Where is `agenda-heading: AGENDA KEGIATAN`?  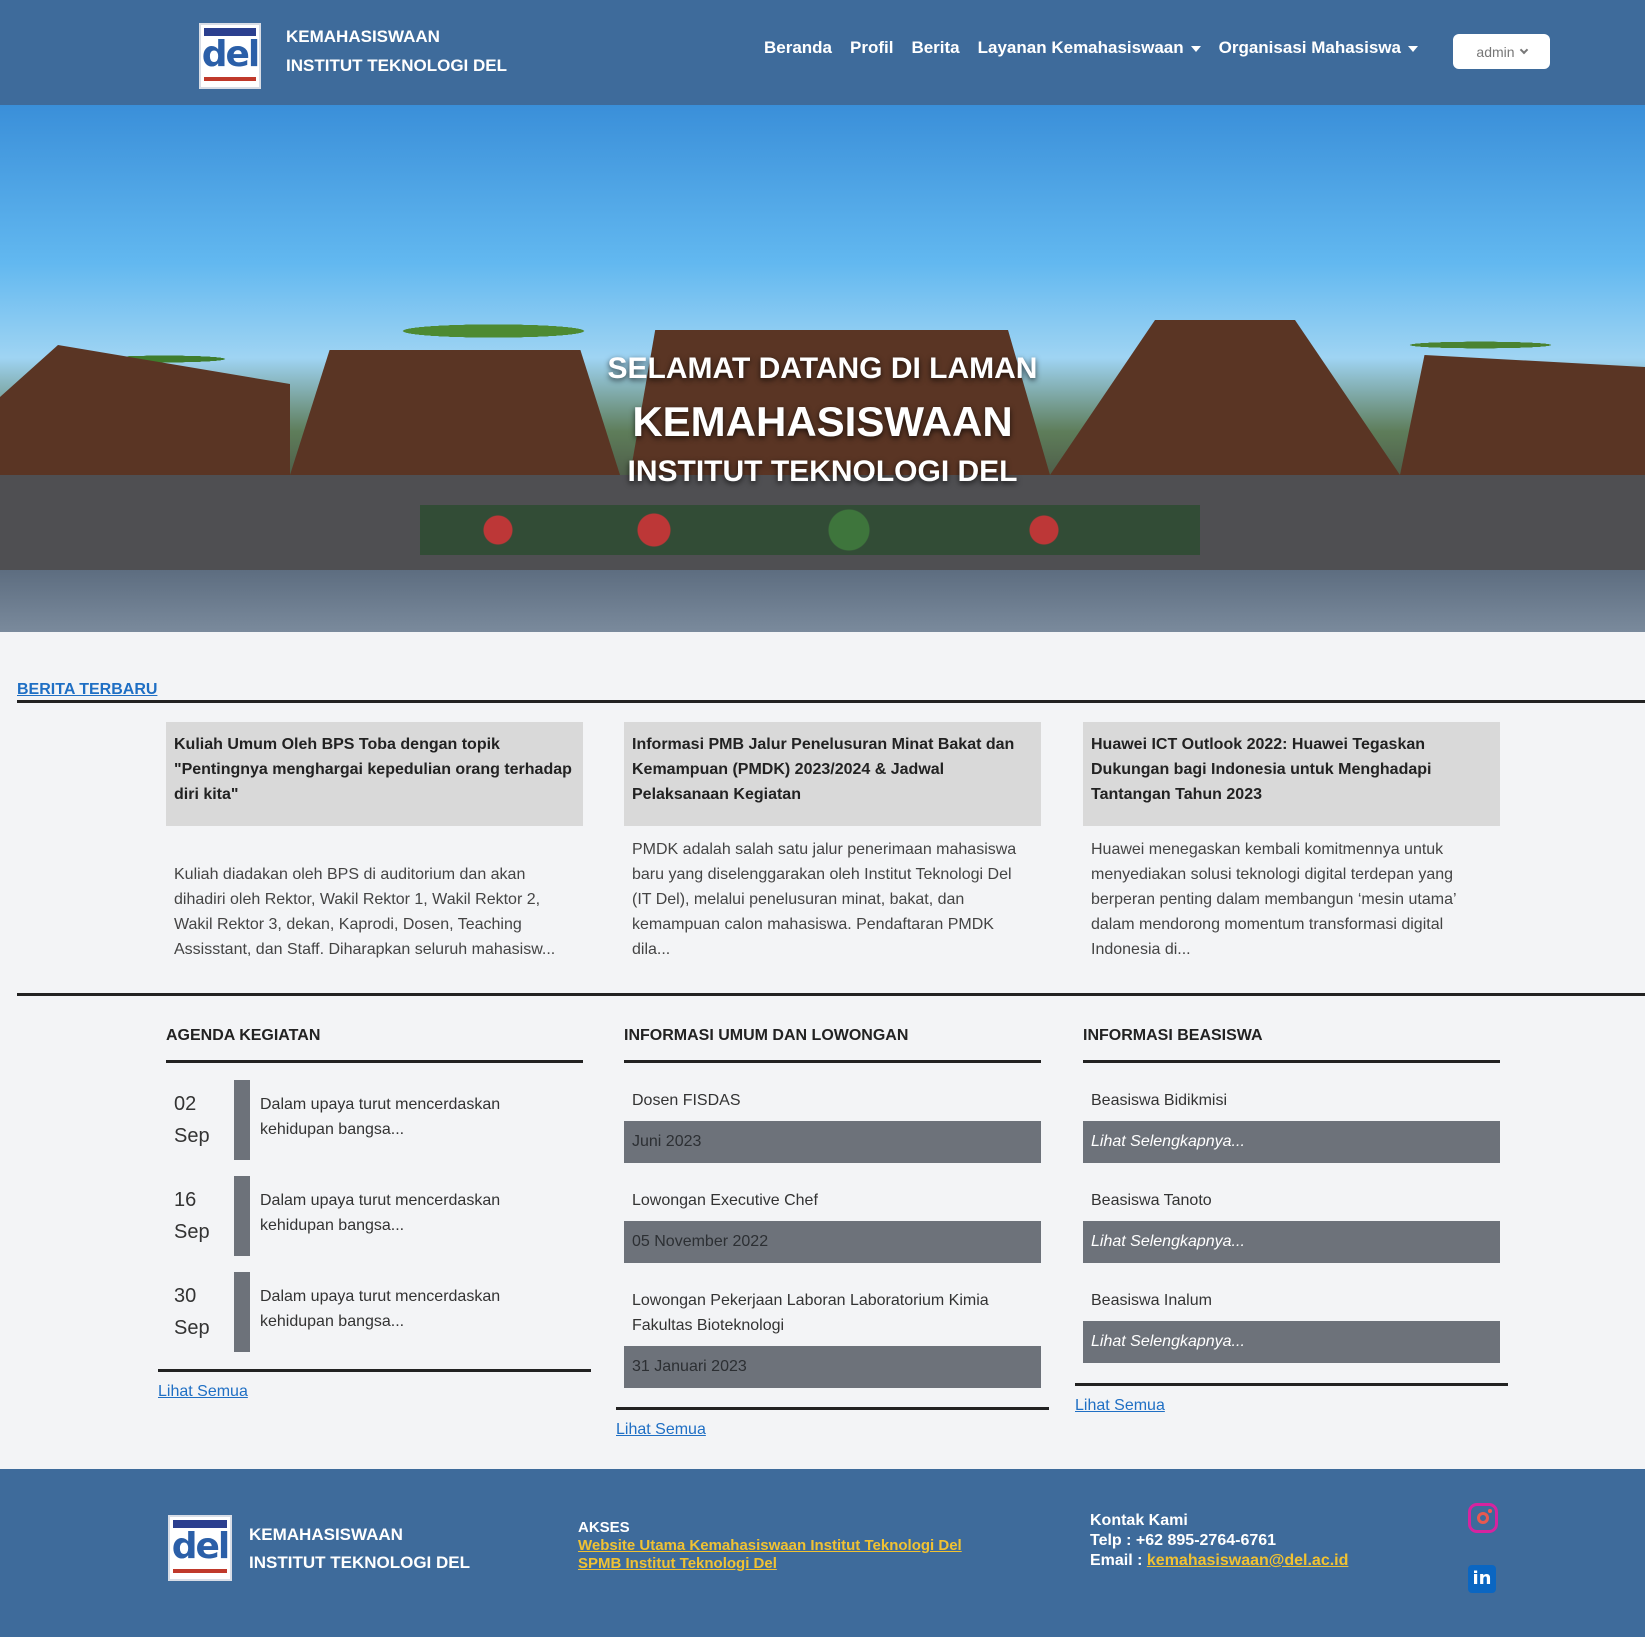 agenda-heading: AGENDA KEGIATAN is located at coordinates (243, 1035).